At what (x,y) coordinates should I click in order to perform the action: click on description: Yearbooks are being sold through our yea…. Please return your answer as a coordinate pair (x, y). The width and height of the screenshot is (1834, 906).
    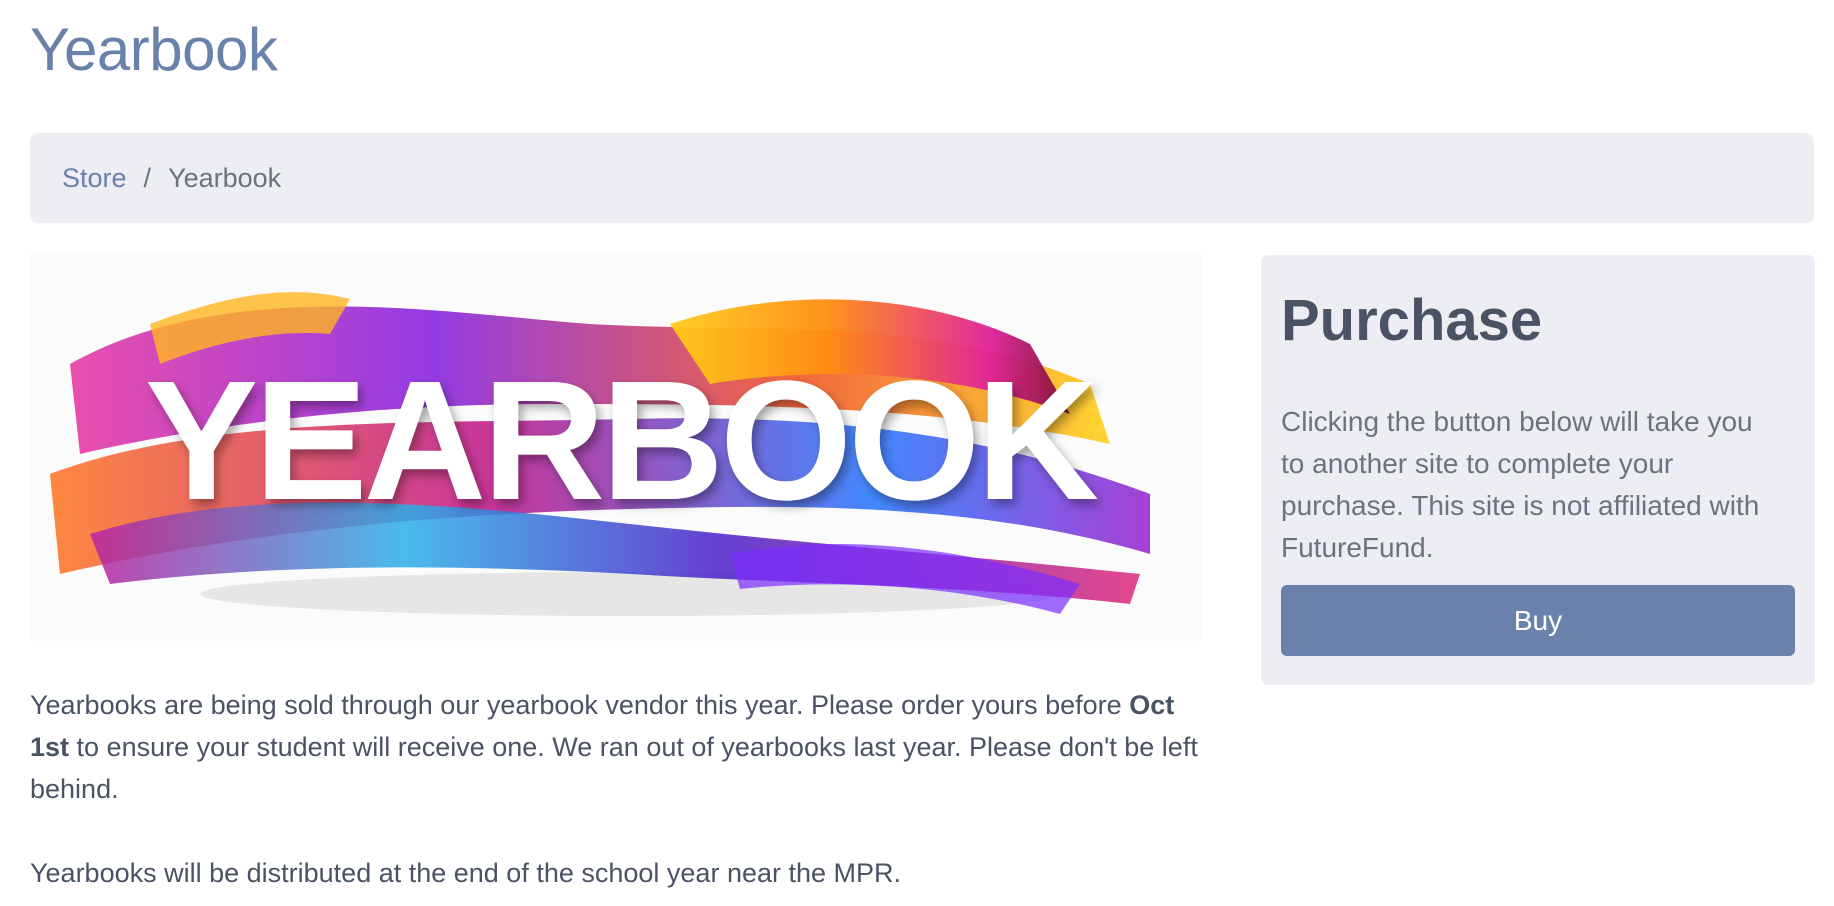
    Looking at the image, I should click on (620, 789).